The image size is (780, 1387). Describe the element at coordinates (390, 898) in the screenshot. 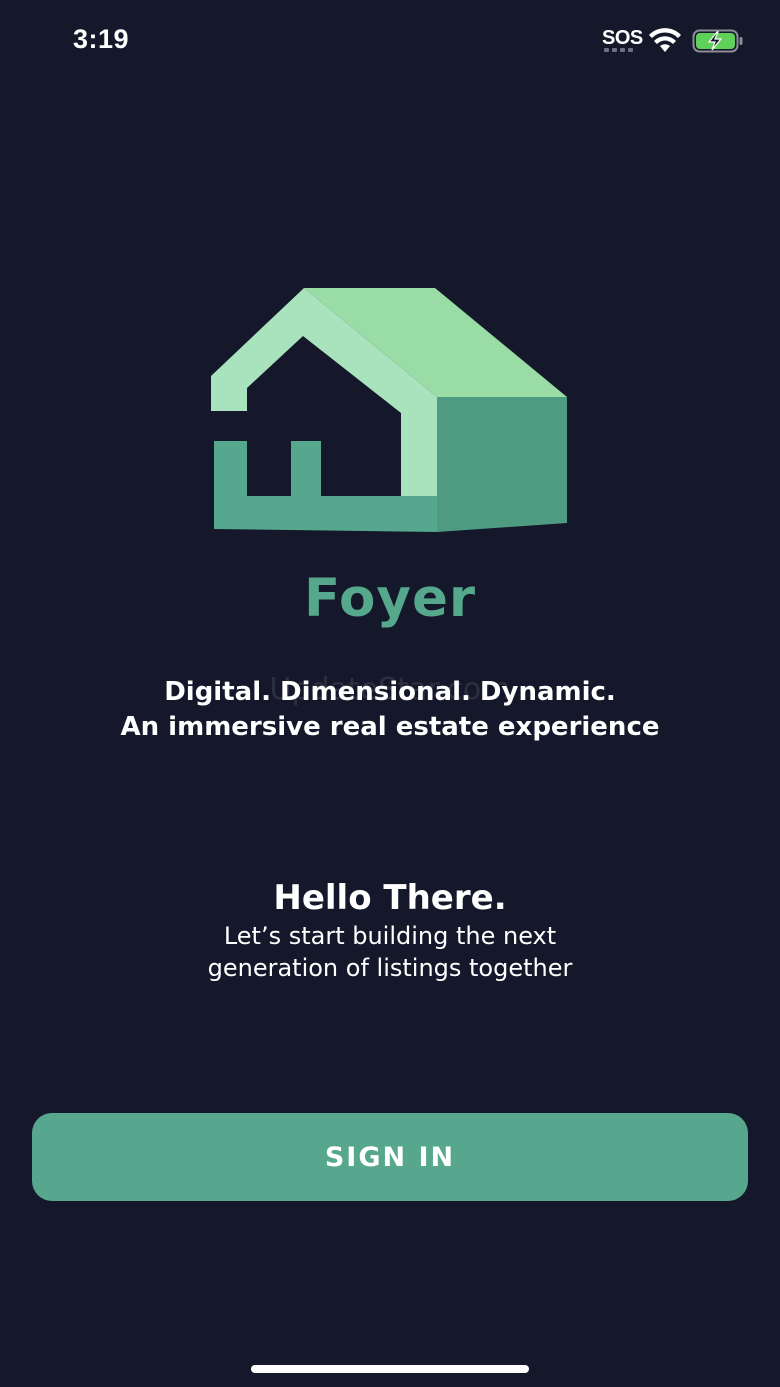

I see `hello-title: Hello There.` at that location.